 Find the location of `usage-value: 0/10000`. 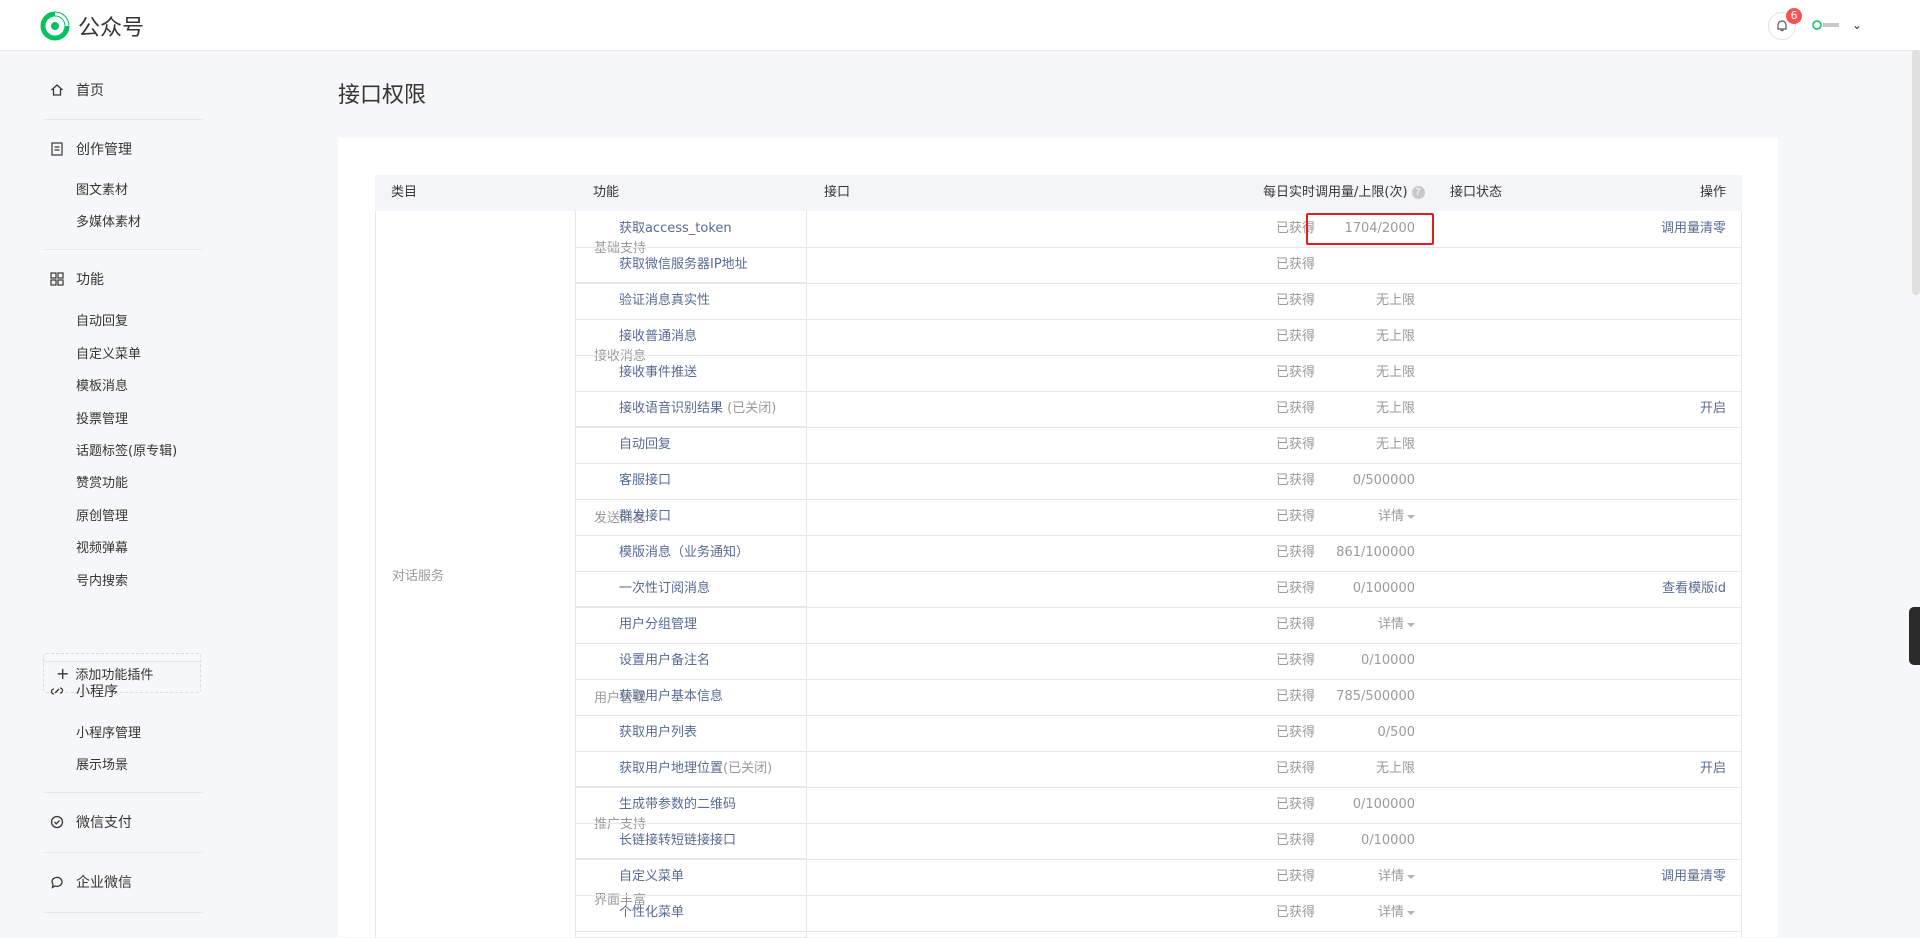

usage-value: 0/10000 is located at coordinates (1388, 841).